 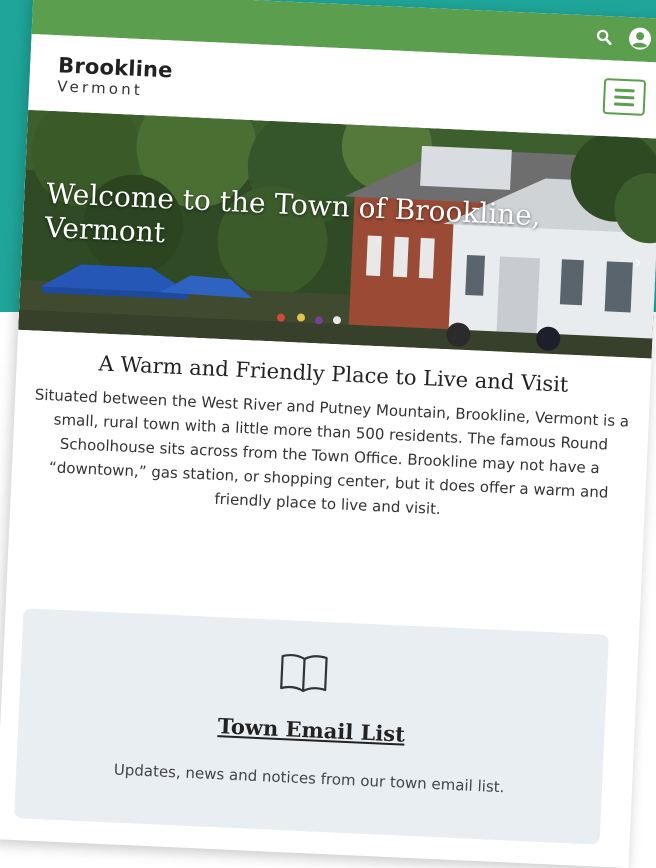 I want to click on site-logo-subname: Vermont, so click(x=100, y=88).